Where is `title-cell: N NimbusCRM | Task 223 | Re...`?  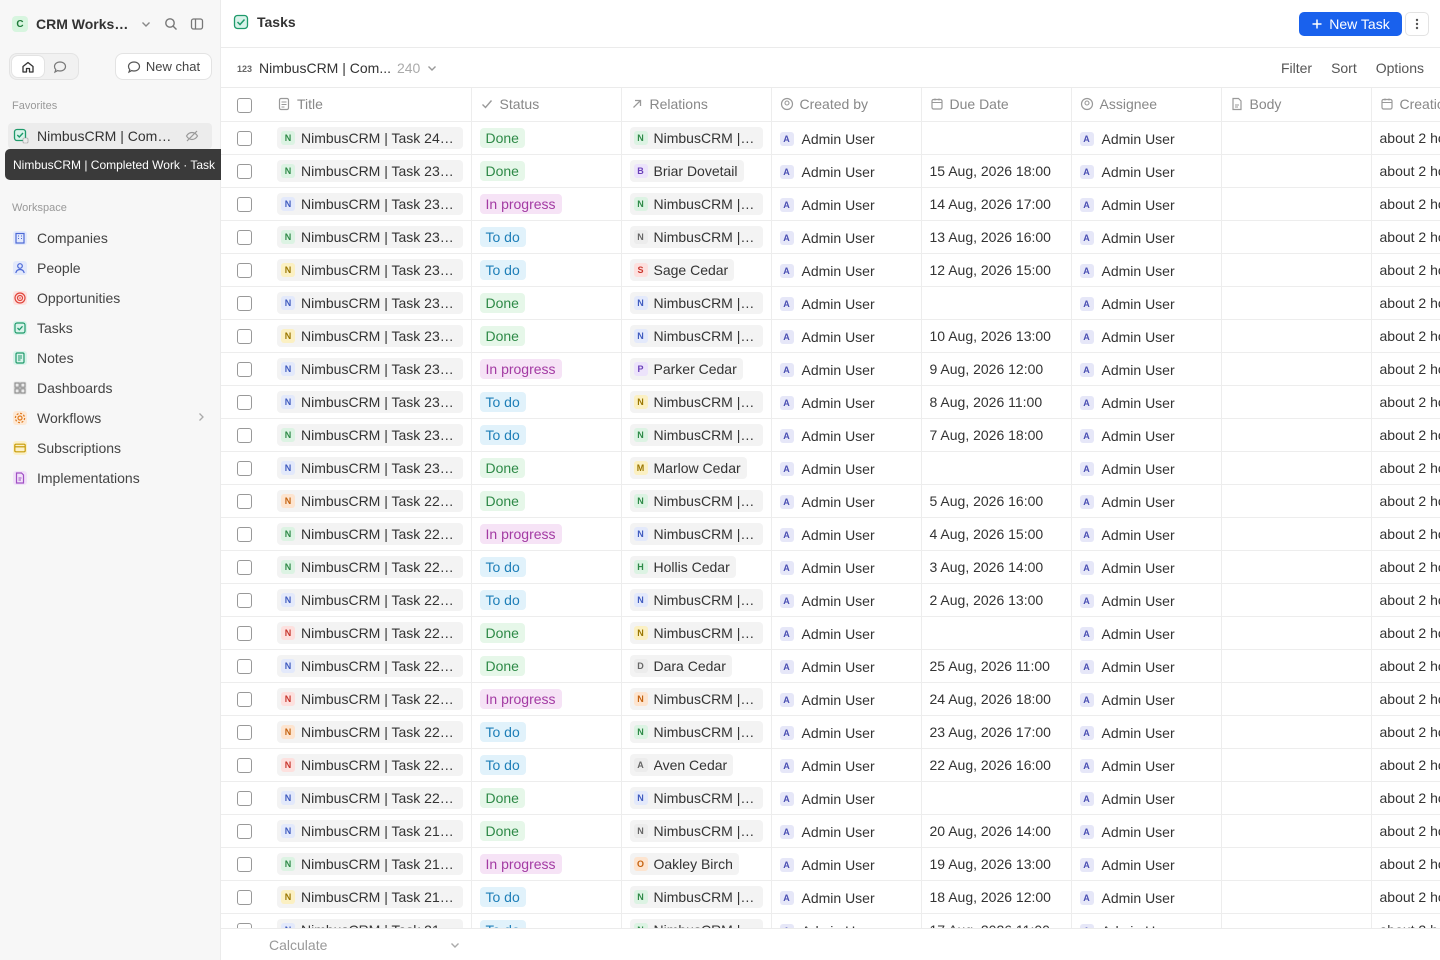
title-cell: N NimbusCRM | Task 223 | Re... is located at coordinates (370, 699).